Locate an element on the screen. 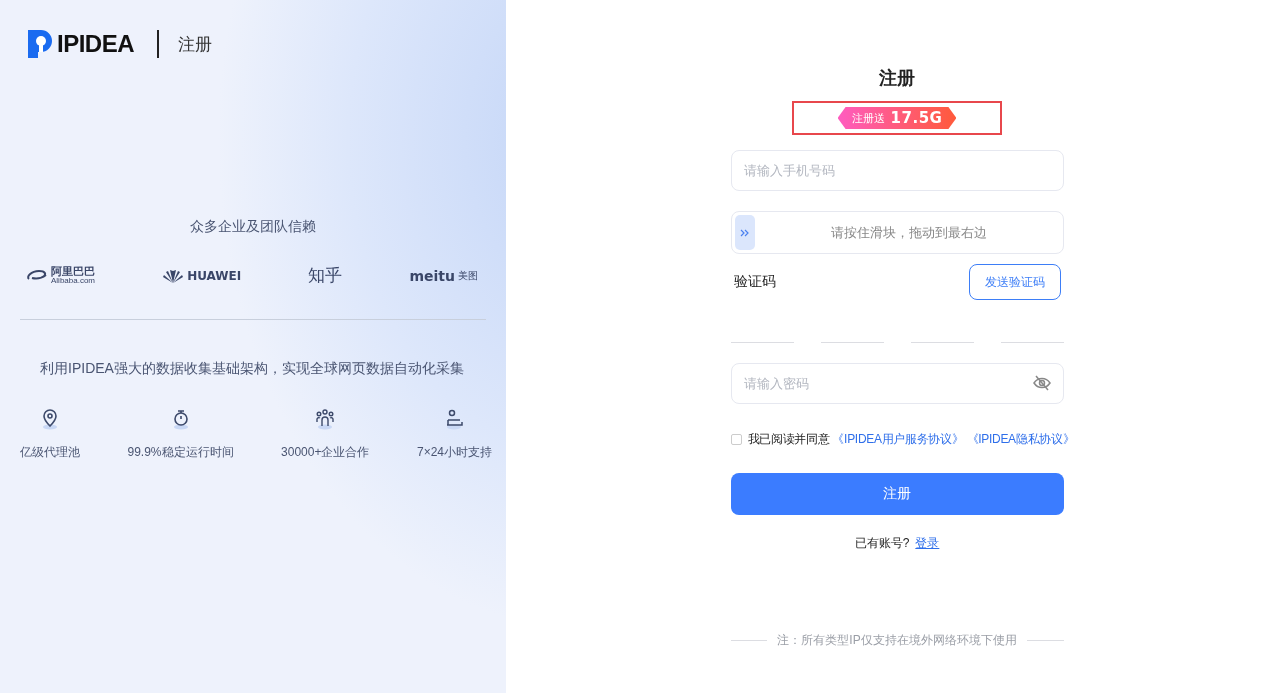 The image size is (1280, 693). feature-label: 30000+企业合作 is located at coordinates (325, 452).